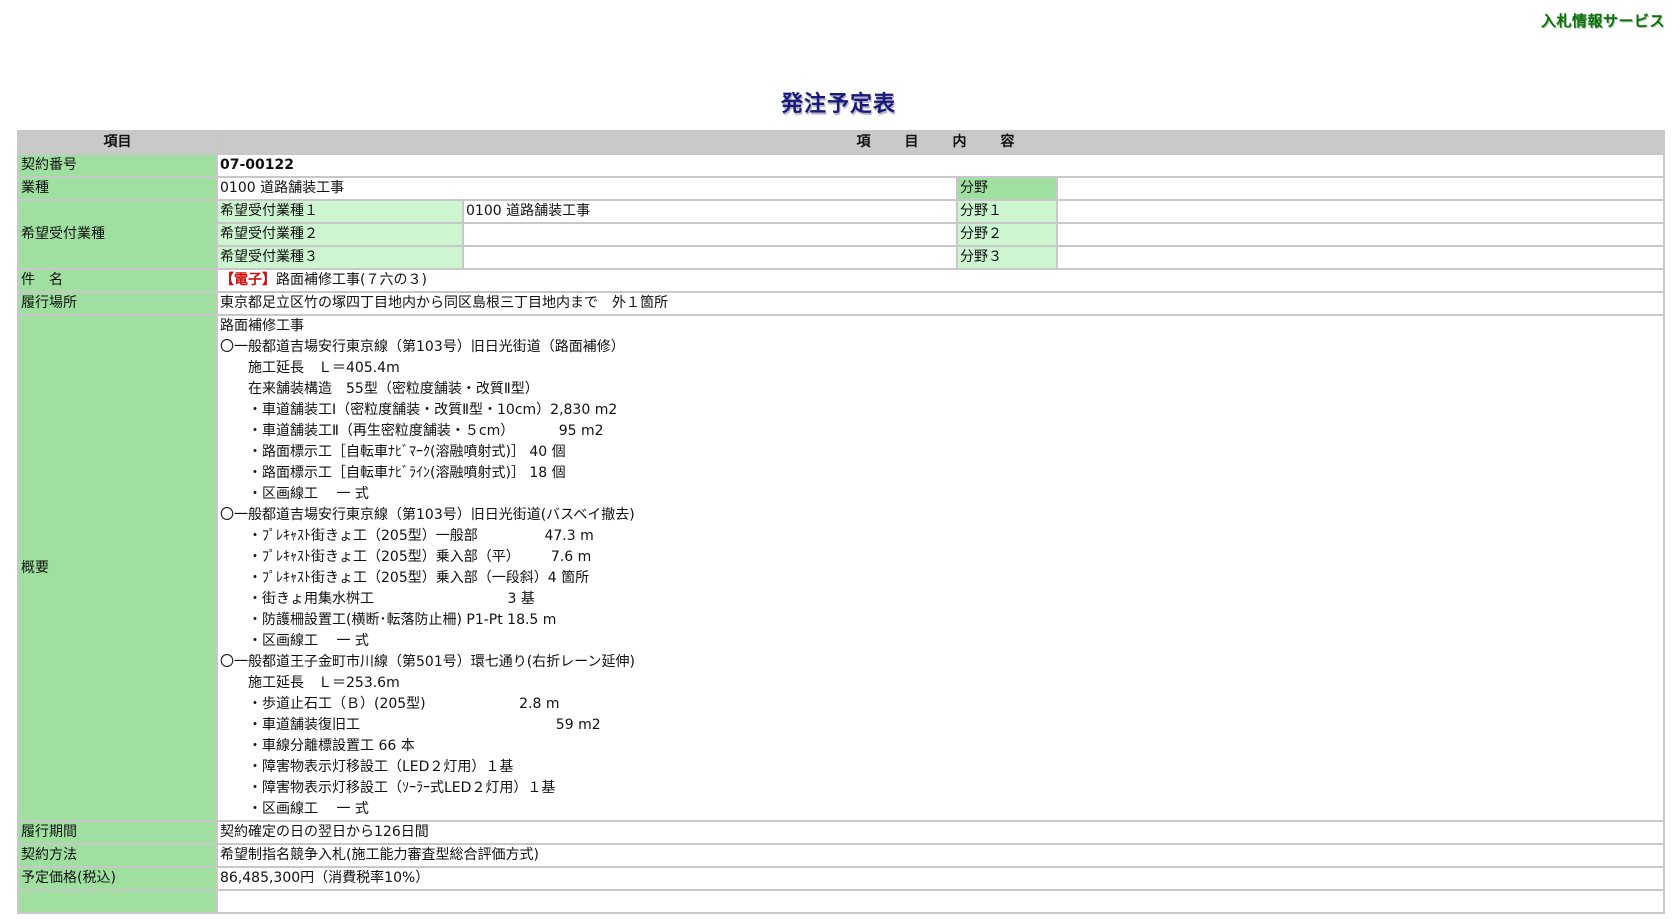 The width and height of the screenshot is (1677, 919). What do you see at coordinates (117, 855) in the screenshot?
I see `method-label: 契約方法` at bounding box center [117, 855].